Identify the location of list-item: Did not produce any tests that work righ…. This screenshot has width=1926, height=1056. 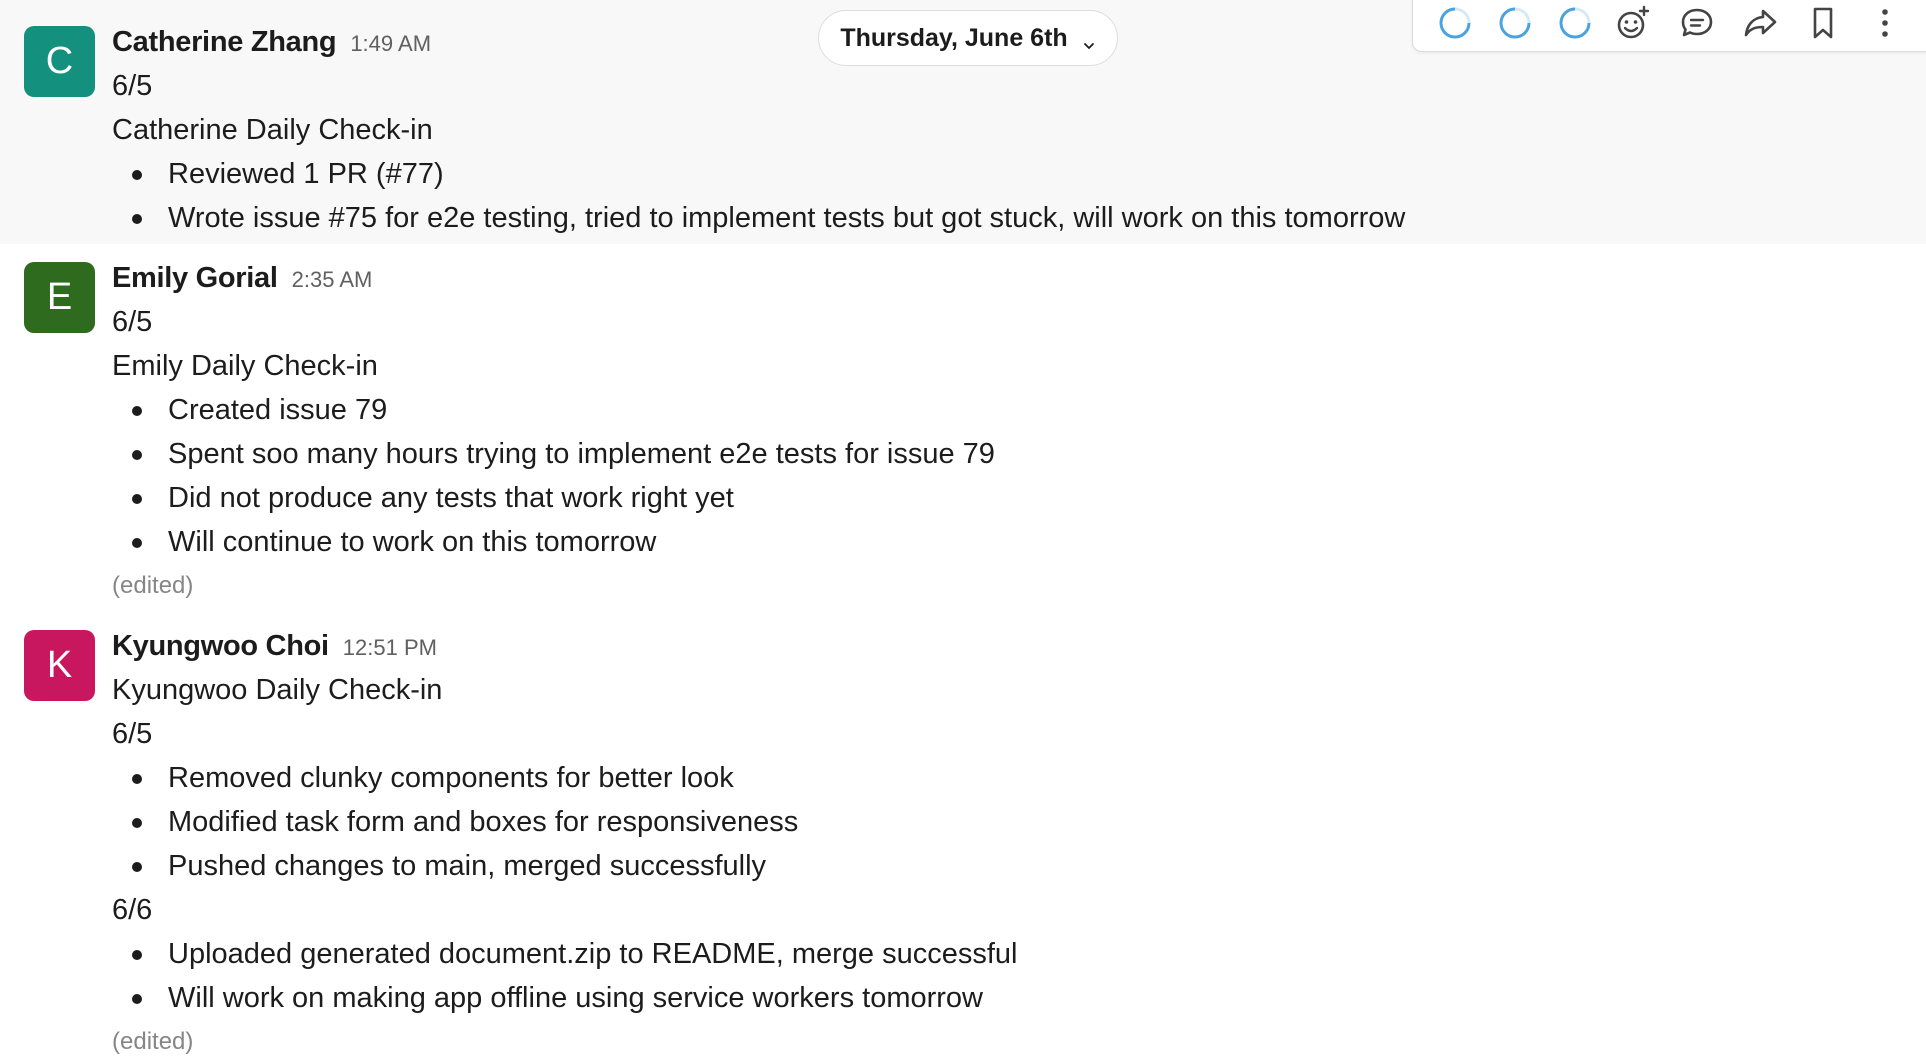
(999, 498).